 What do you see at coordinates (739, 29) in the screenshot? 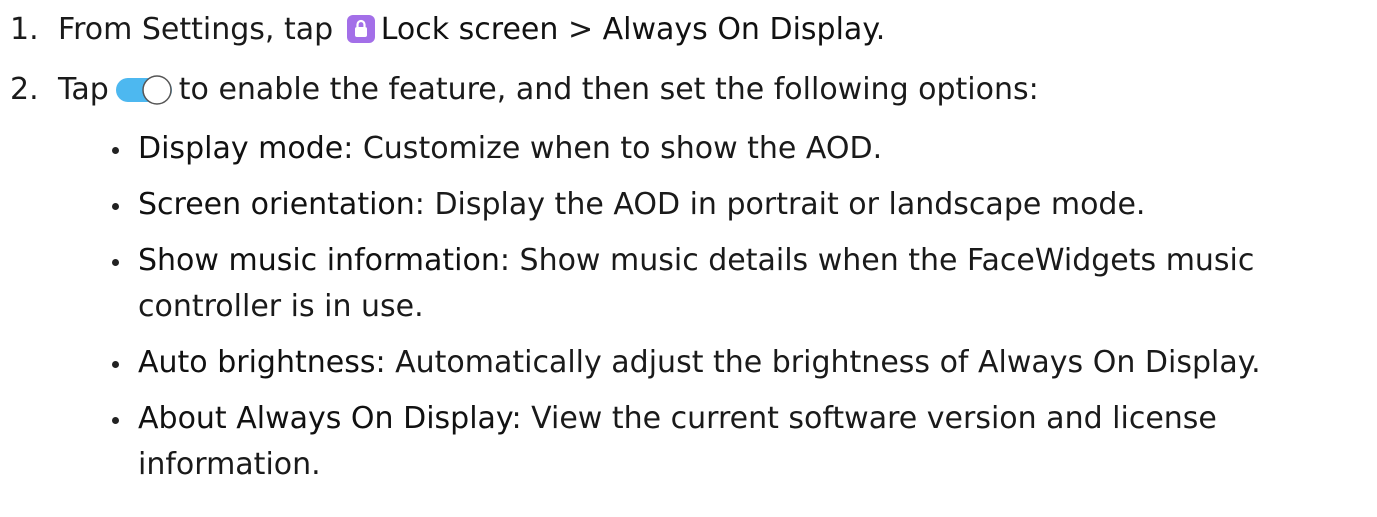
I see `always-on-display-term: Always On Display` at bounding box center [739, 29].